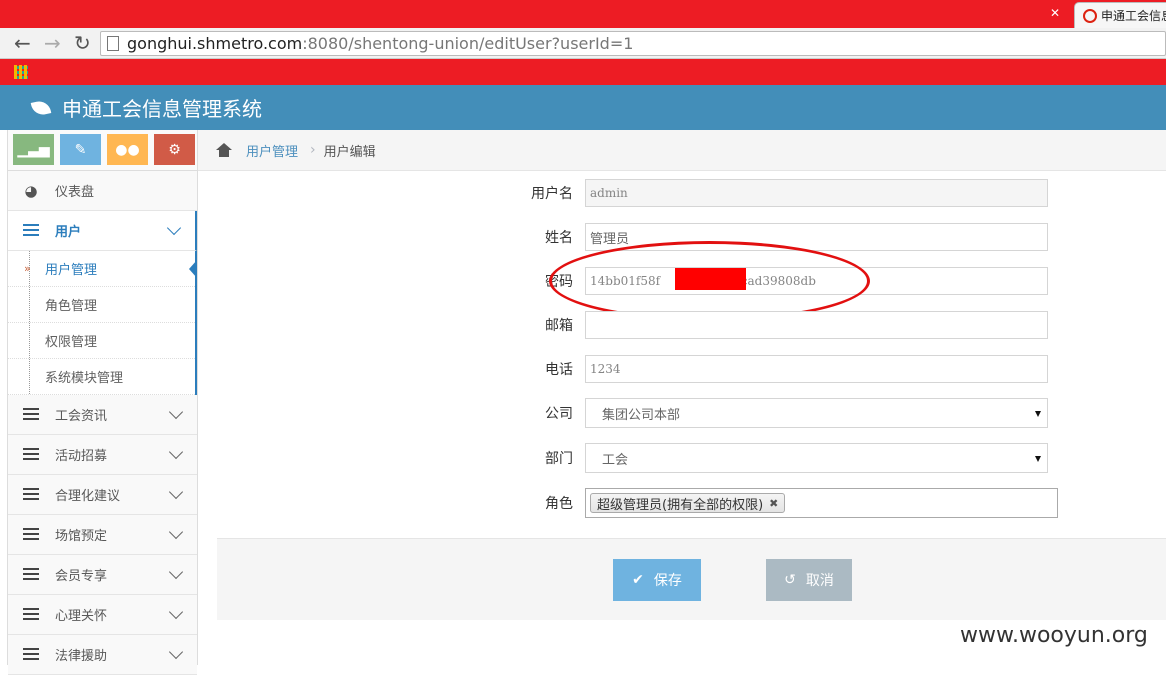 The width and height of the screenshot is (1166, 675). What do you see at coordinates (583, 14) in the screenshot?
I see `browser-tabstrip: ✕ 申通工会信息` at bounding box center [583, 14].